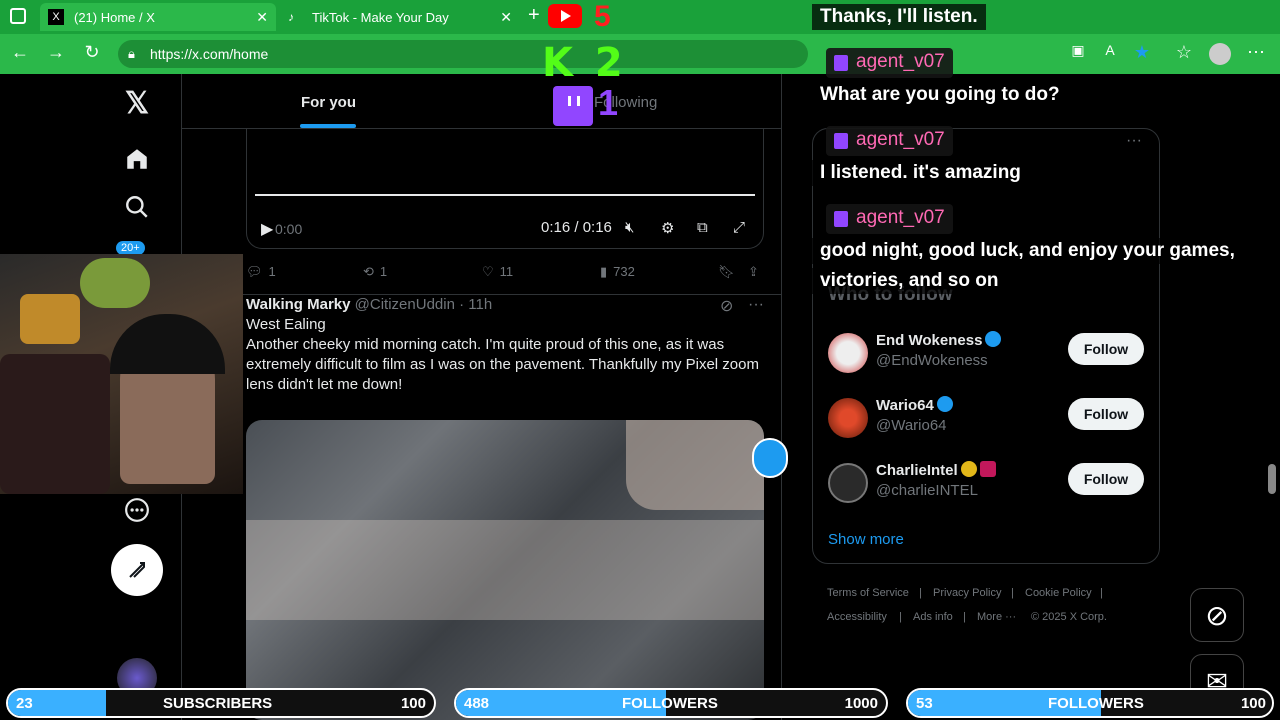  What do you see at coordinates (463, 54) in the screenshot?
I see `url-field: 🔒︎ https://x.com/home` at bounding box center [463, 54].